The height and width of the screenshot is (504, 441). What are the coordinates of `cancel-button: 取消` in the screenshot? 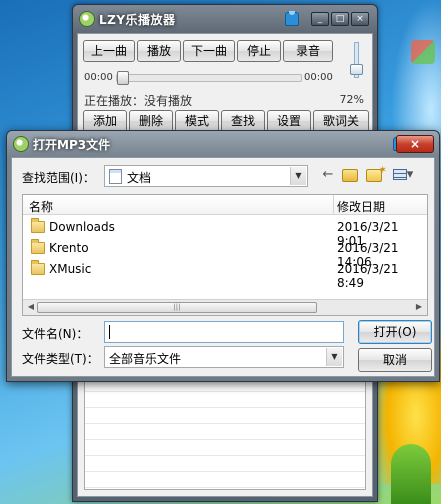 It's located at (395, 360).